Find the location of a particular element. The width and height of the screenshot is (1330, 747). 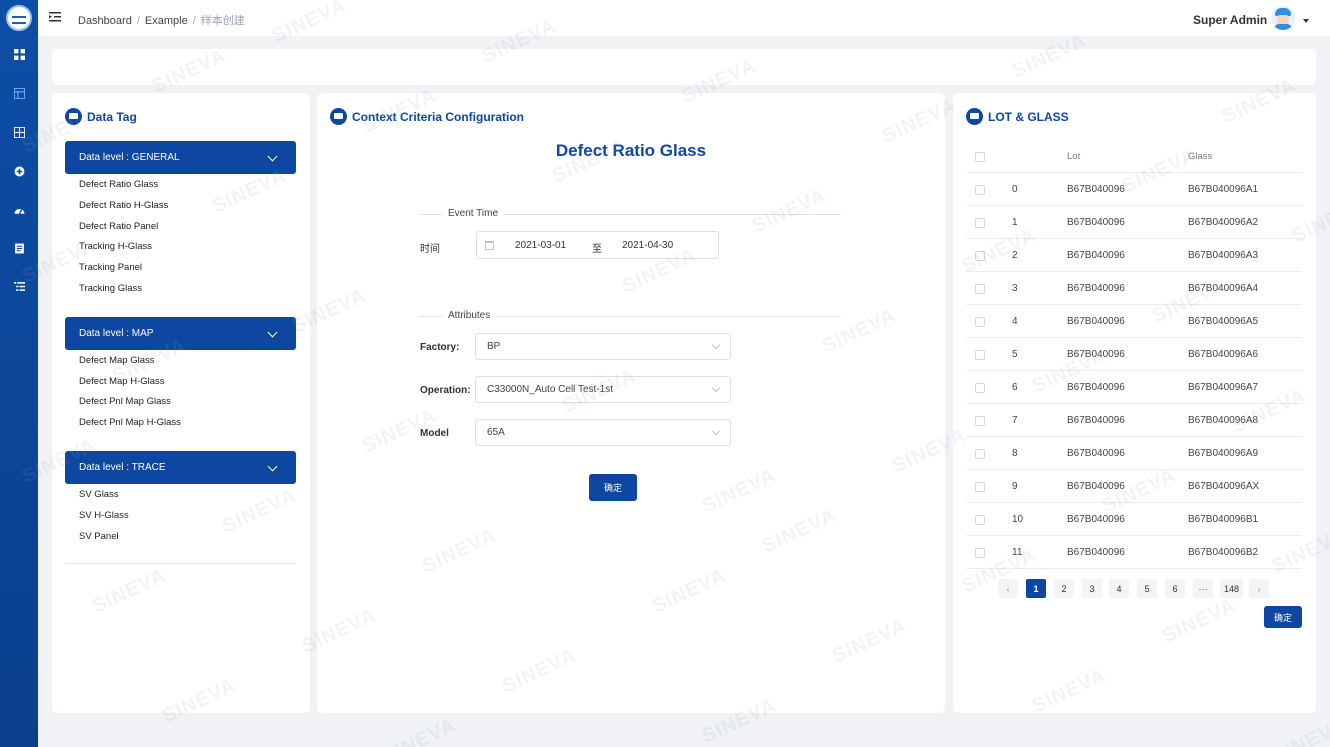

tag-item: SV Panel is located at coordinates (99, 536).